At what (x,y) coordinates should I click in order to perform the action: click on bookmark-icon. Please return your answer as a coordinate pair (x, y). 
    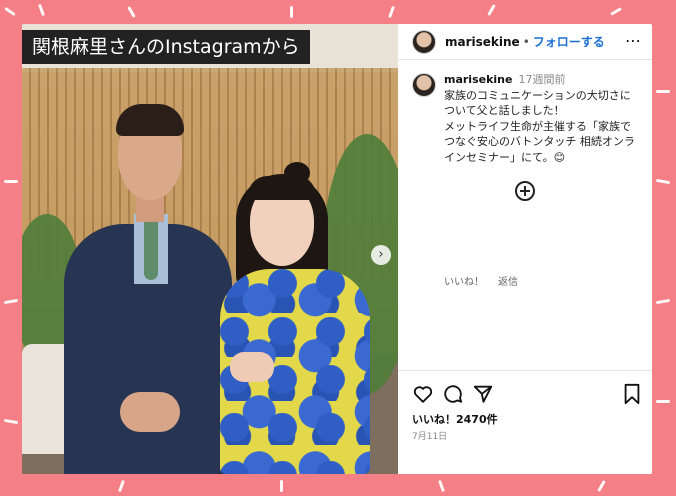
    Looking at the image, I should click on (632, 394).